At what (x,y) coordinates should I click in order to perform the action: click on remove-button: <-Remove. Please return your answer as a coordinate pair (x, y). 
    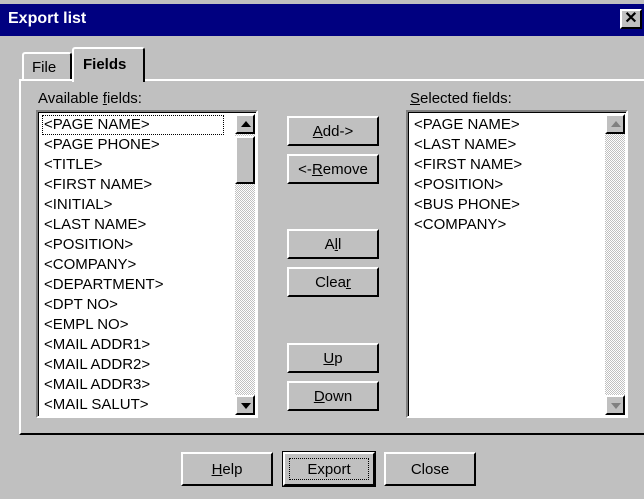
    Looking at the image, I should click on (333, 169).